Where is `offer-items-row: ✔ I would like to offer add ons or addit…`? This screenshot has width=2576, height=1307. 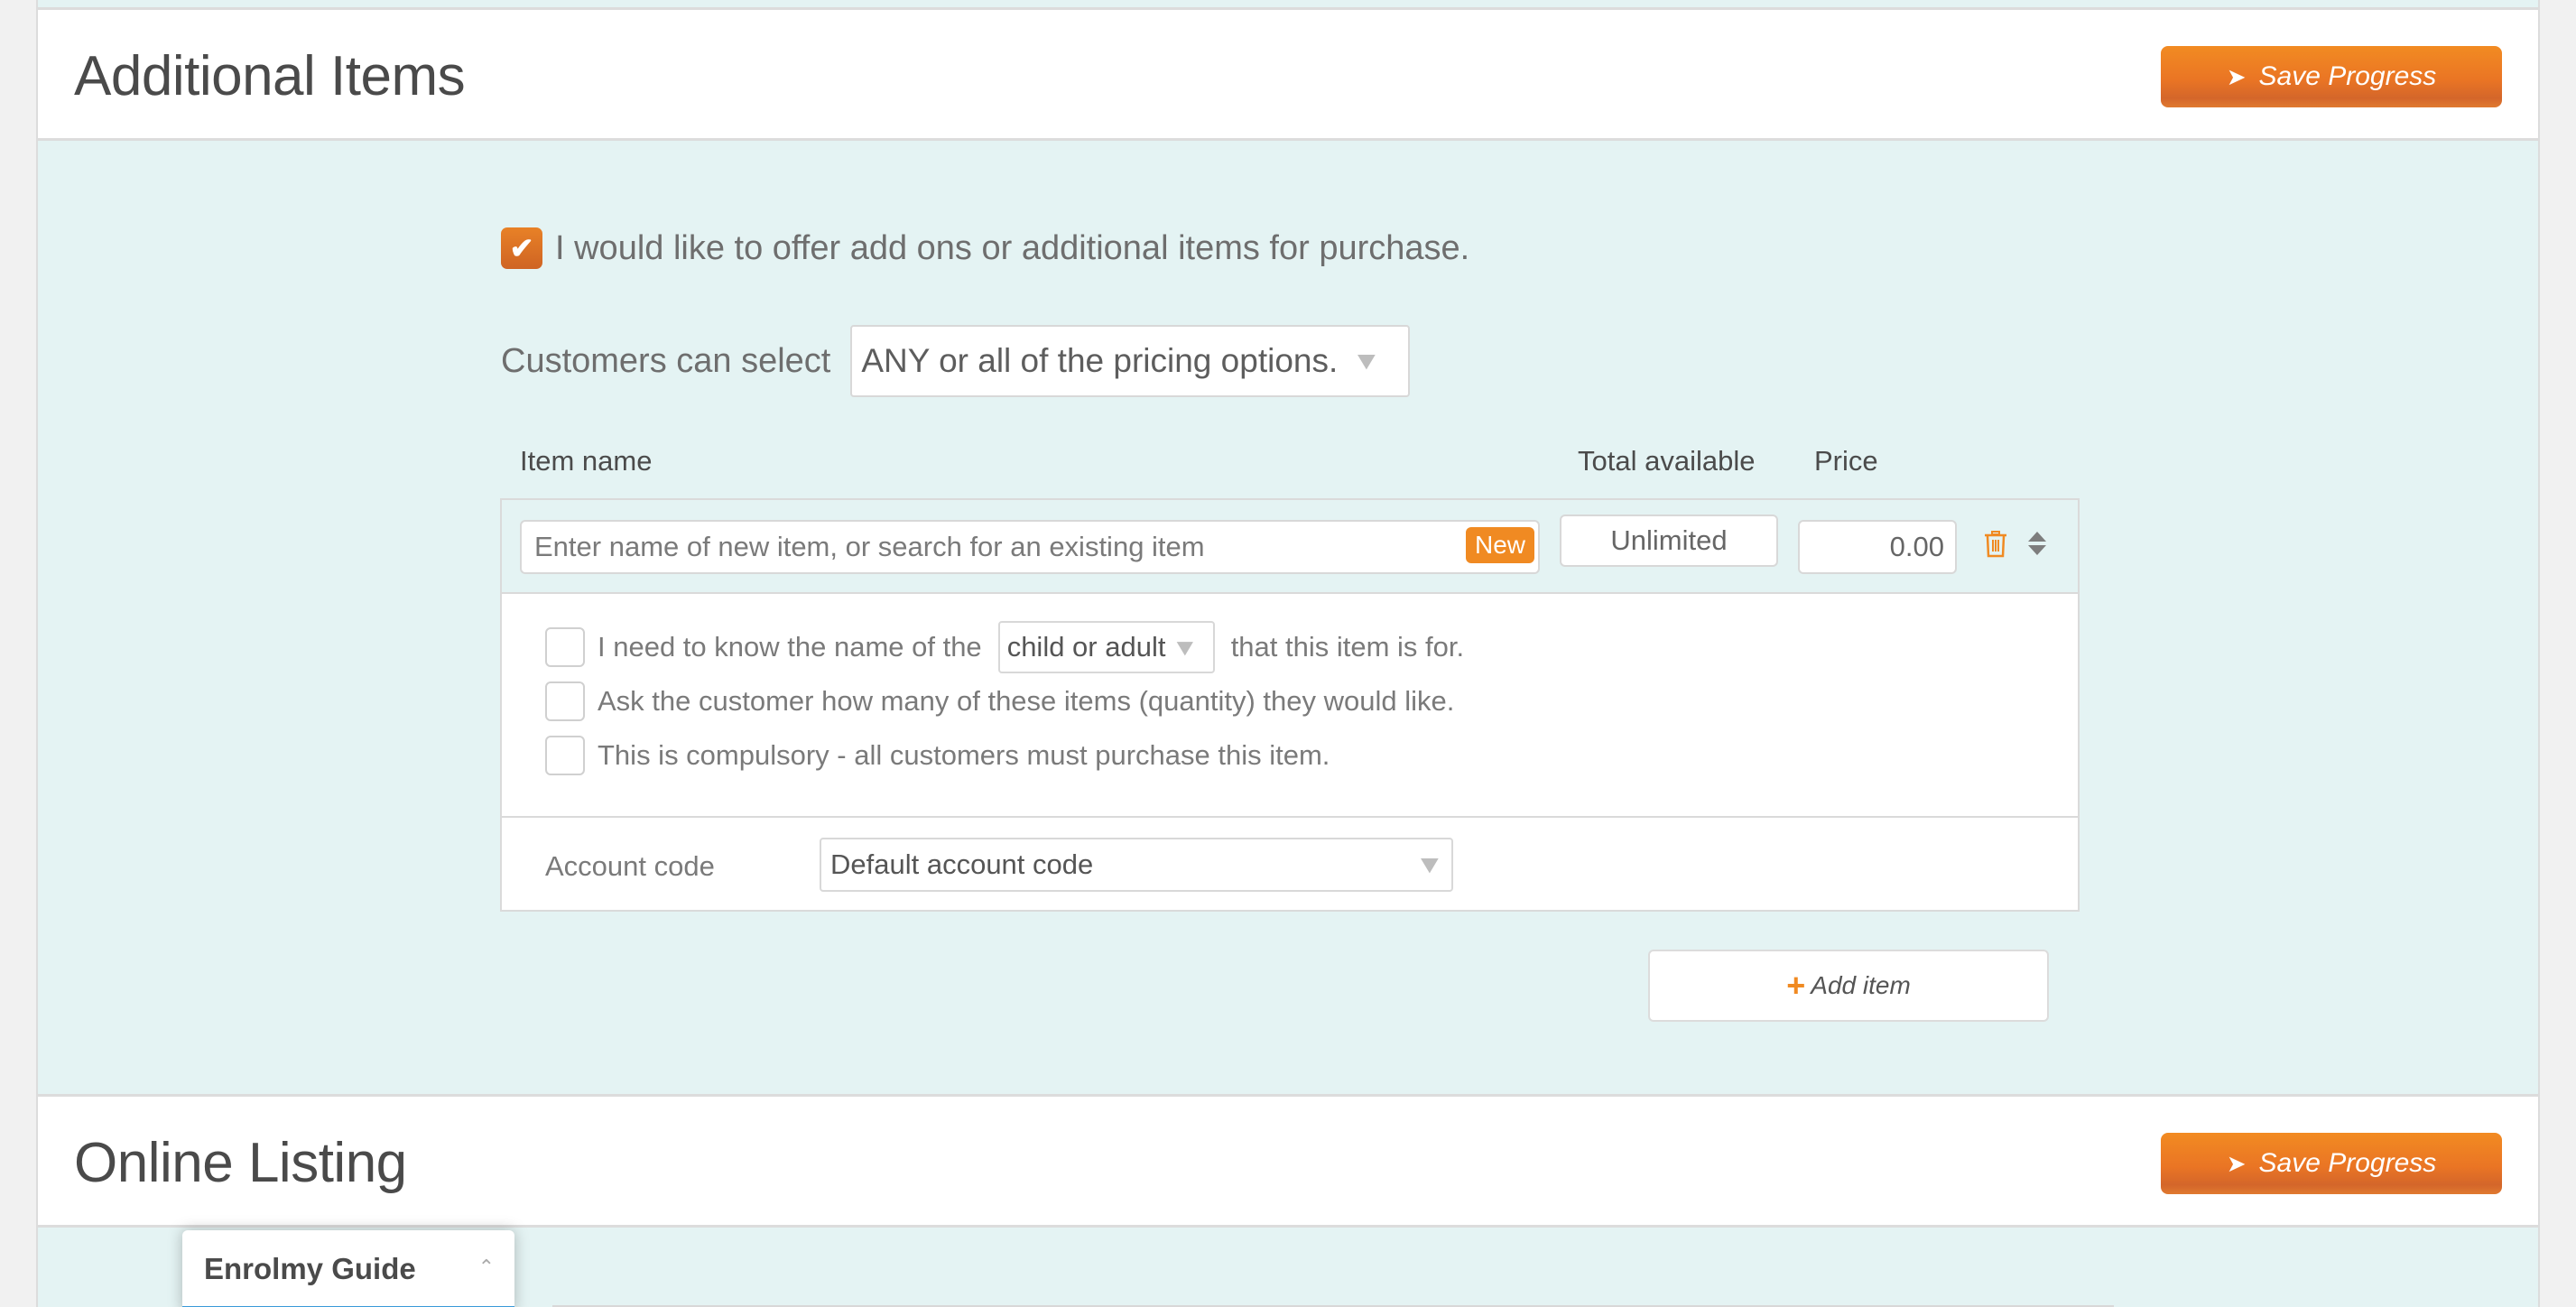 offer-items-row: ✔ I would like to offer add ons or addit… is located at coordinates (985, 248).